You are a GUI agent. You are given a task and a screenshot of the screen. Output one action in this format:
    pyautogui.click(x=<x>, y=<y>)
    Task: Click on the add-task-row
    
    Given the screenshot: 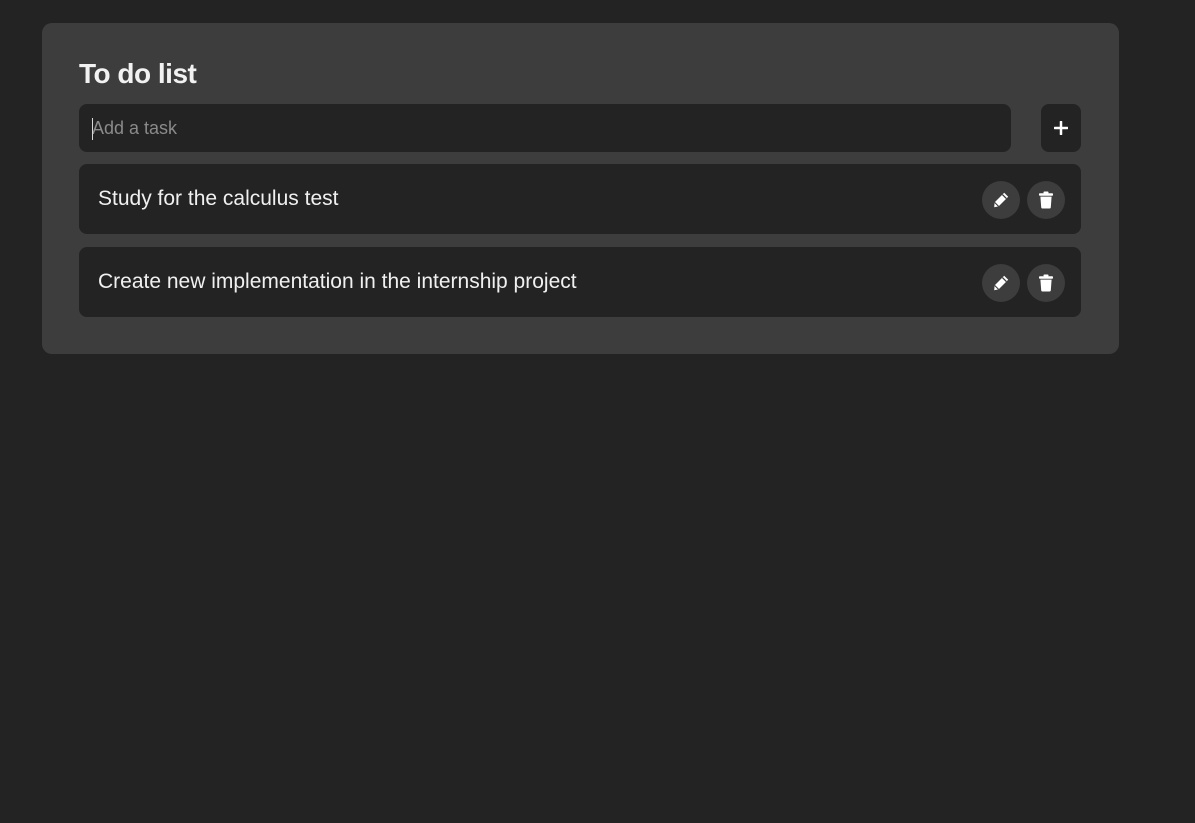 What is the action you would take?
    pyautogui.click(x=580, y=128)
    